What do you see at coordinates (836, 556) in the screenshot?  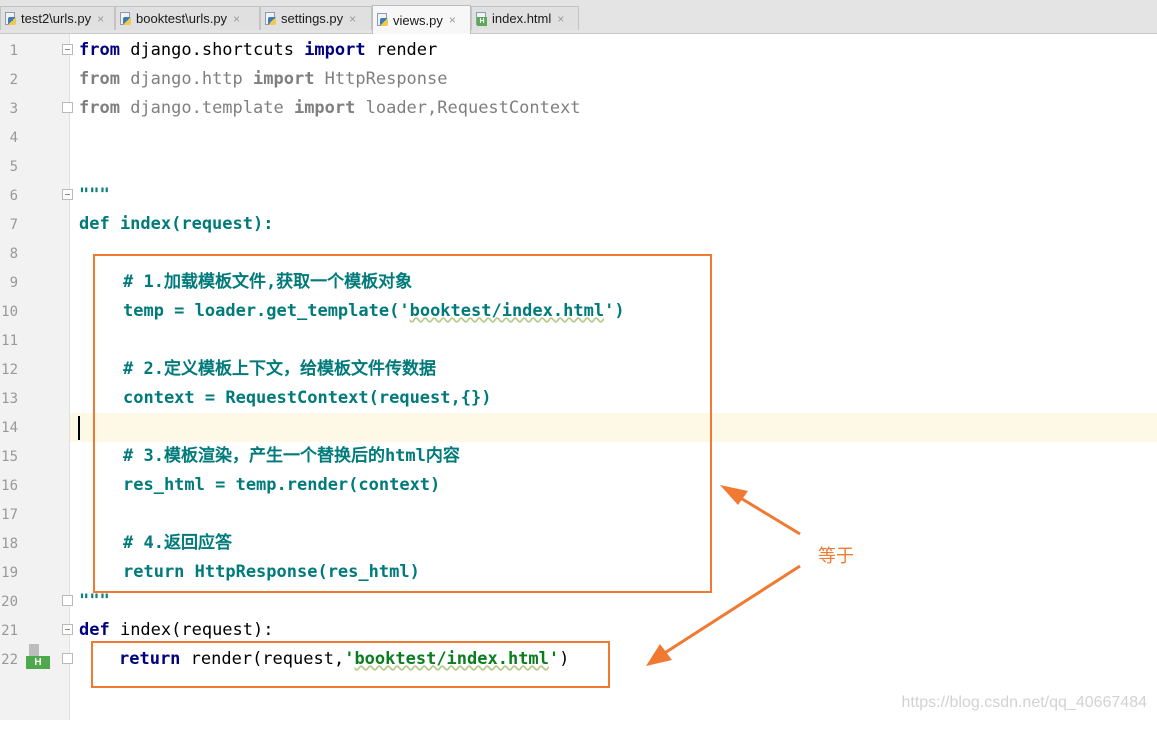 I see `annotation-equal-label: 等于` at bounding box center [836, 556].